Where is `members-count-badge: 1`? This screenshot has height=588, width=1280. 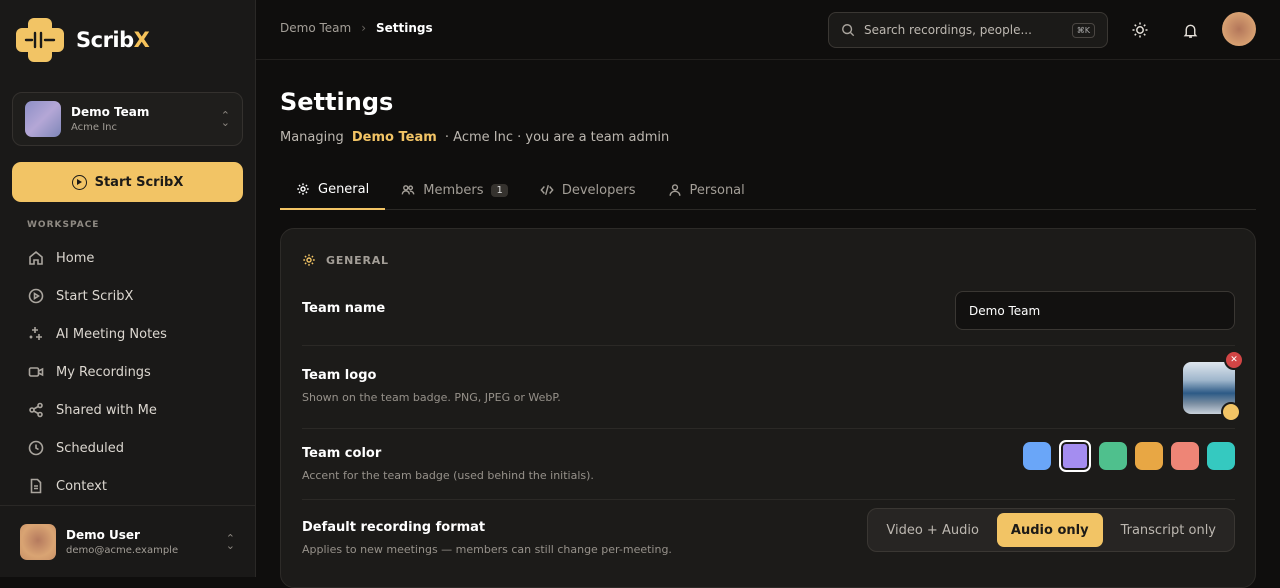 members-count-badge: 1 is located at coordinates (499, 190).